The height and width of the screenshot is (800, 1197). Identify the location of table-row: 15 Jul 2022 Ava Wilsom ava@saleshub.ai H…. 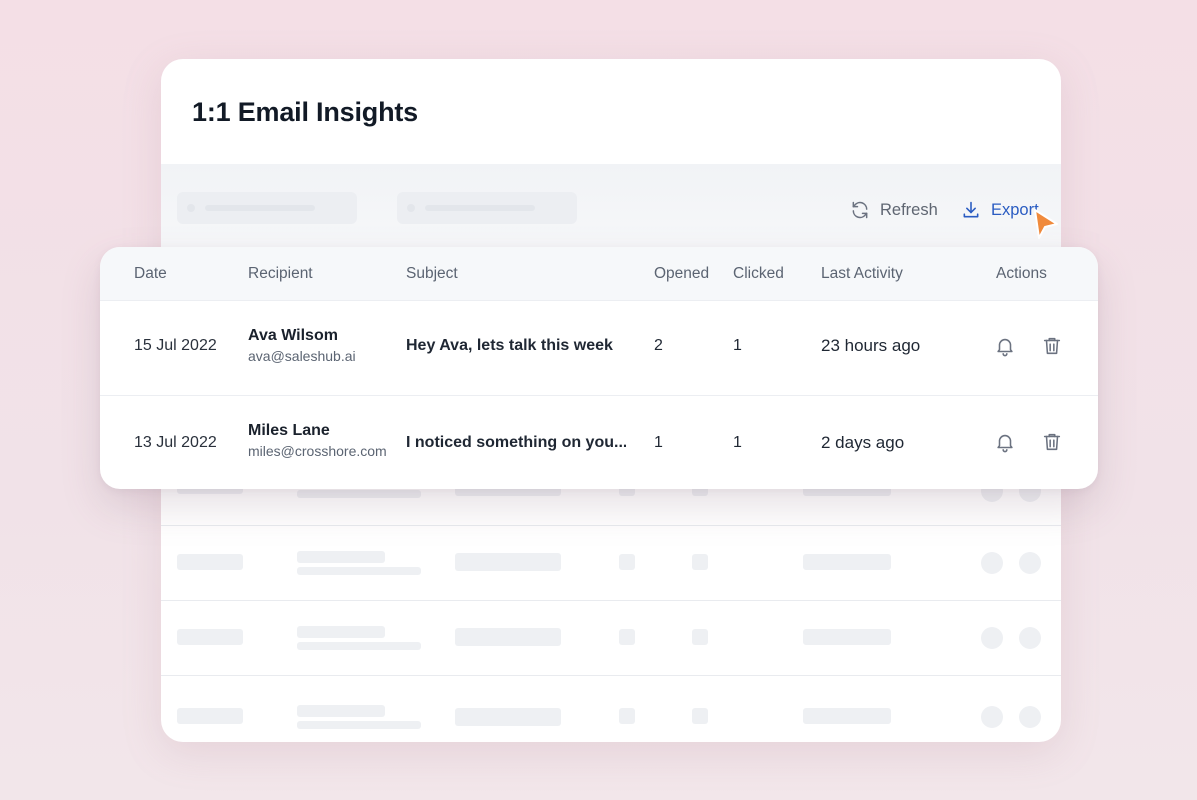
(599, 348).